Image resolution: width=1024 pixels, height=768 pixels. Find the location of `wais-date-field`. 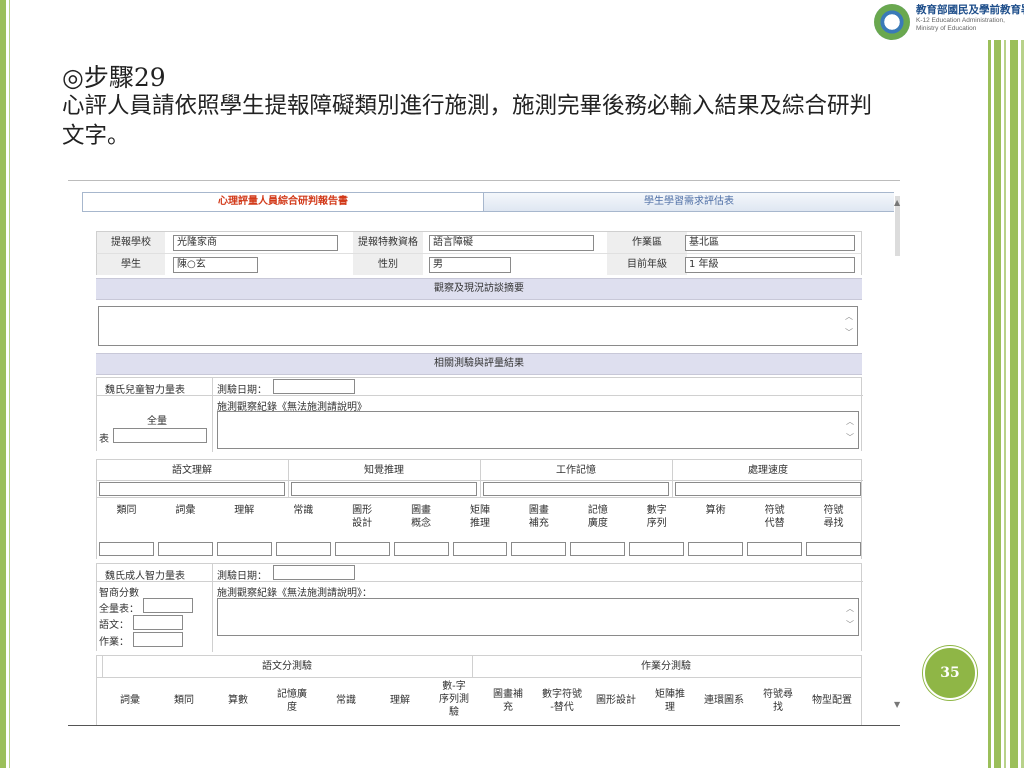

wais-date-field is located at coordinates (314, 572).